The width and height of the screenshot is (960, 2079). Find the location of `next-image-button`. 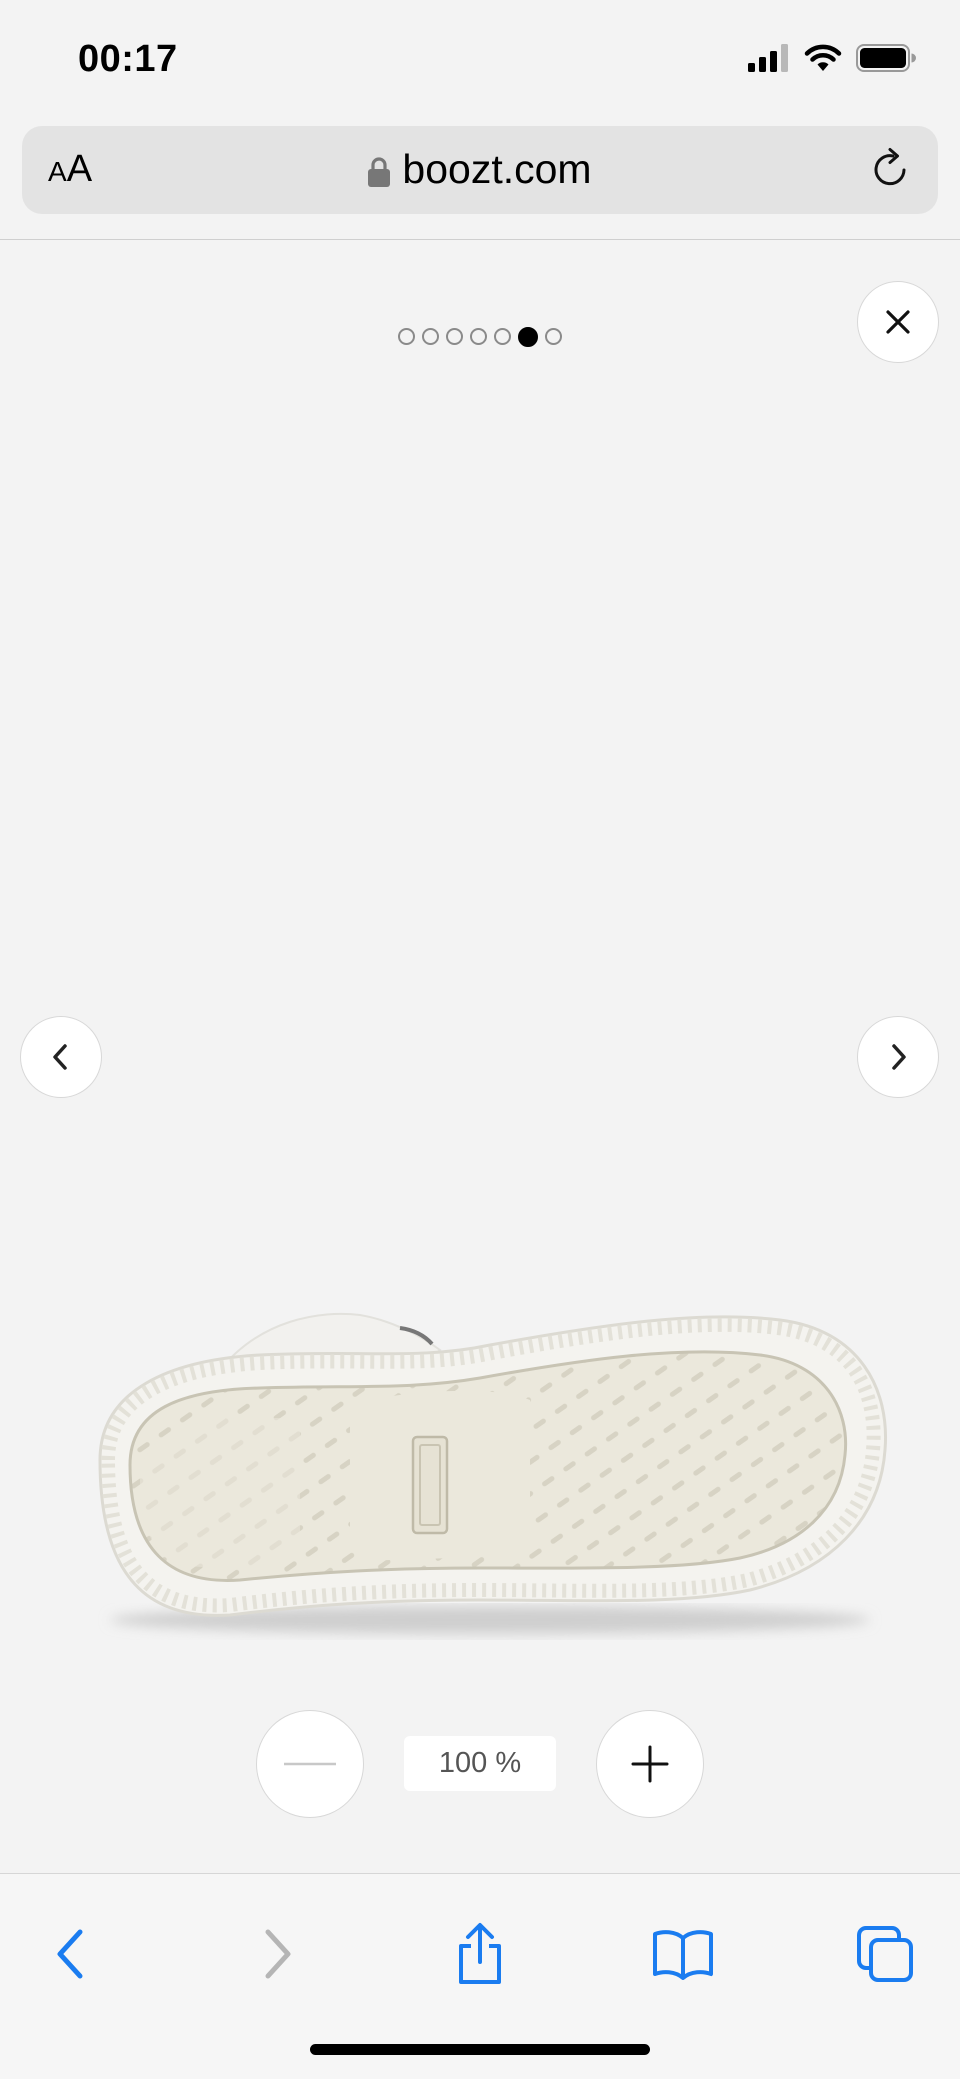

next-image-button is located at coordinates (898, 1057).